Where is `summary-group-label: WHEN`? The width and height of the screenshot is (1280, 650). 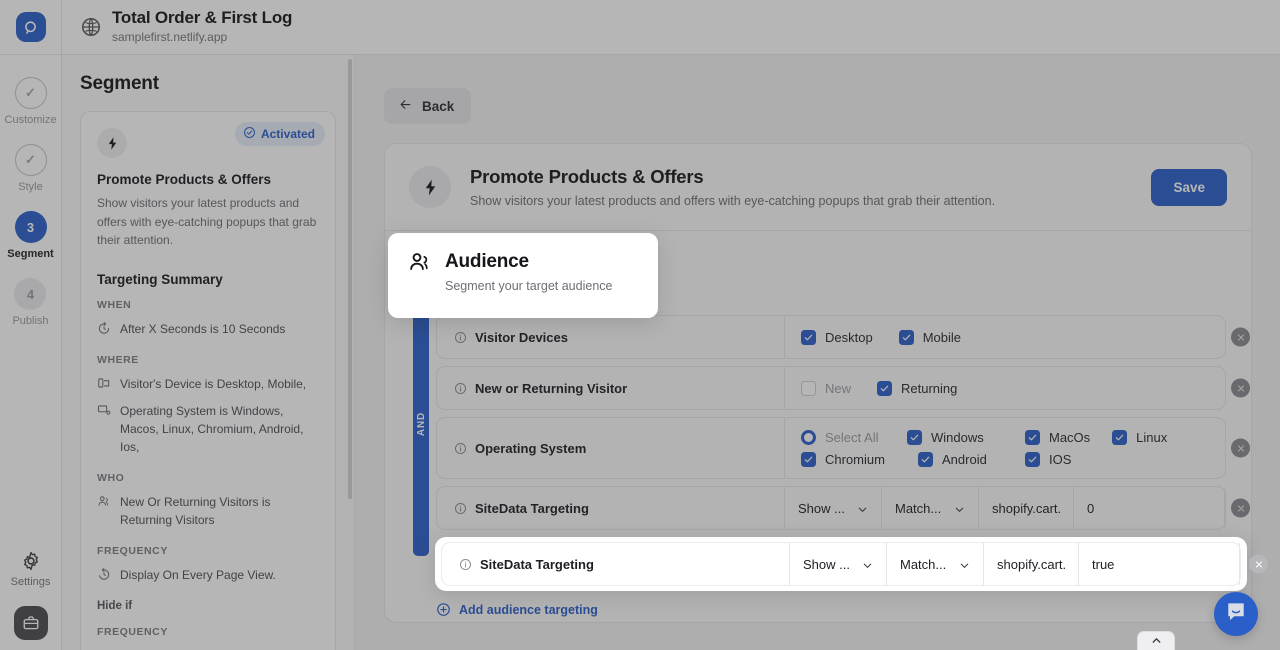
summary-group-label: WHEN is located at coordinates (114, 304).